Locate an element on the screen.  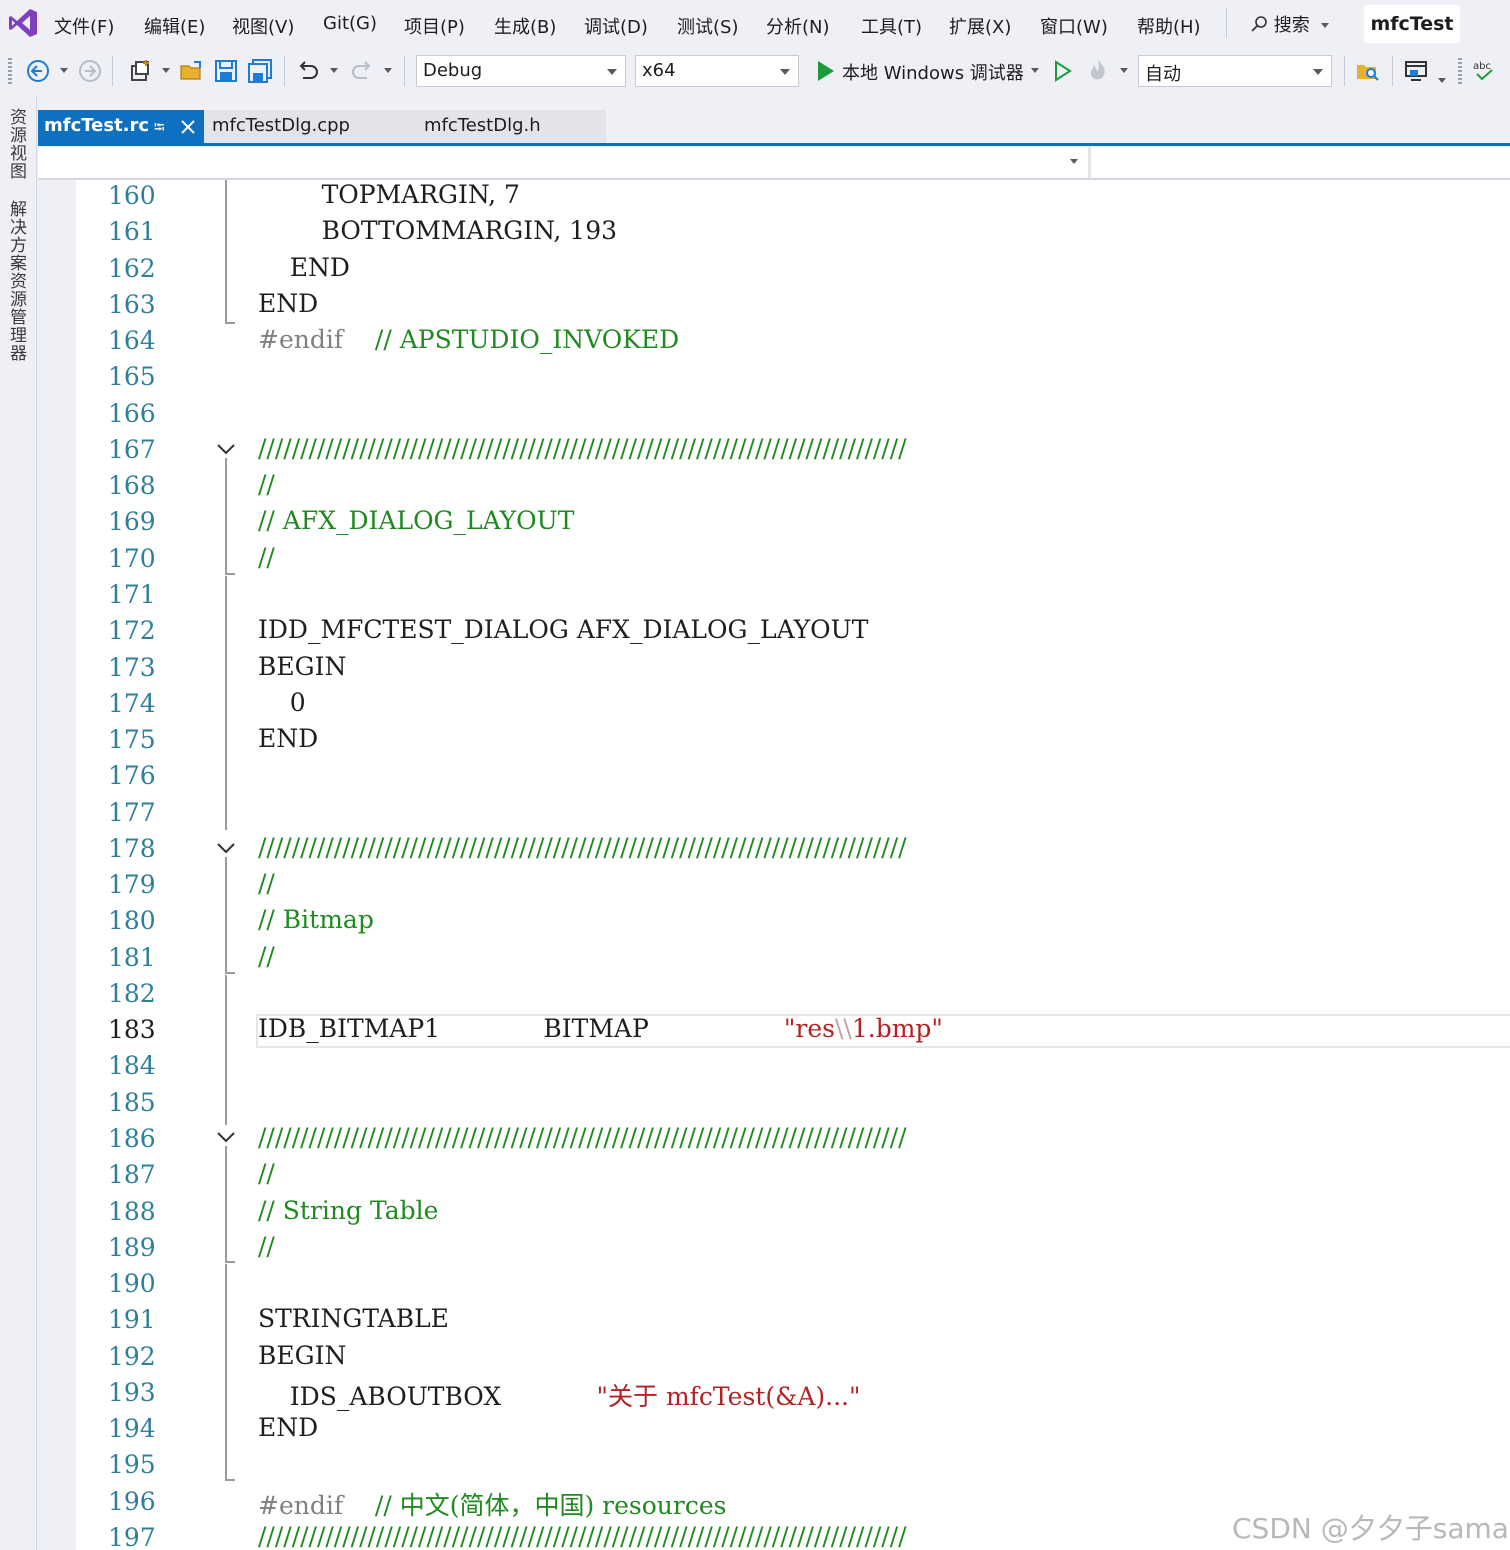
search-box: 搜索 is located at coordinates (1290, 24).